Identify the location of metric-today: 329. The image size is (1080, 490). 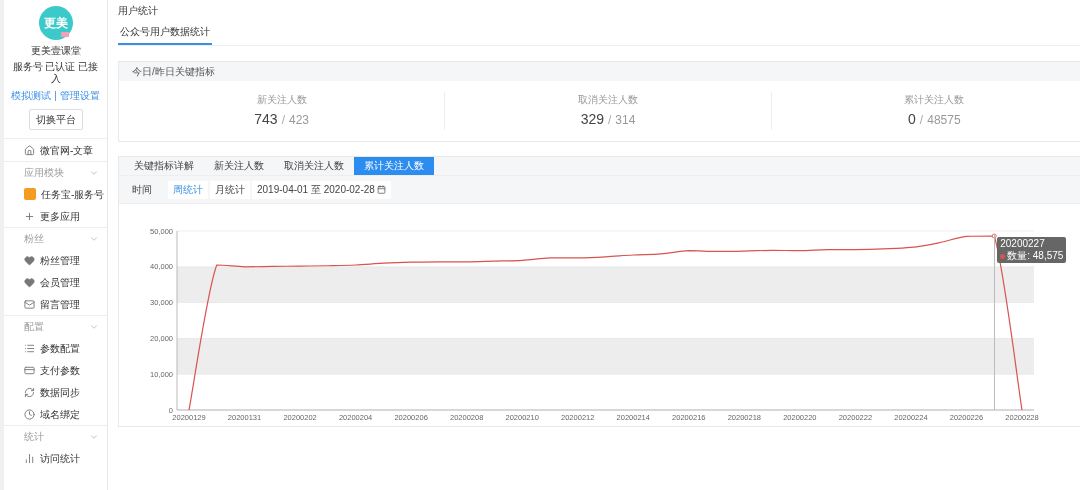
(592, 119).